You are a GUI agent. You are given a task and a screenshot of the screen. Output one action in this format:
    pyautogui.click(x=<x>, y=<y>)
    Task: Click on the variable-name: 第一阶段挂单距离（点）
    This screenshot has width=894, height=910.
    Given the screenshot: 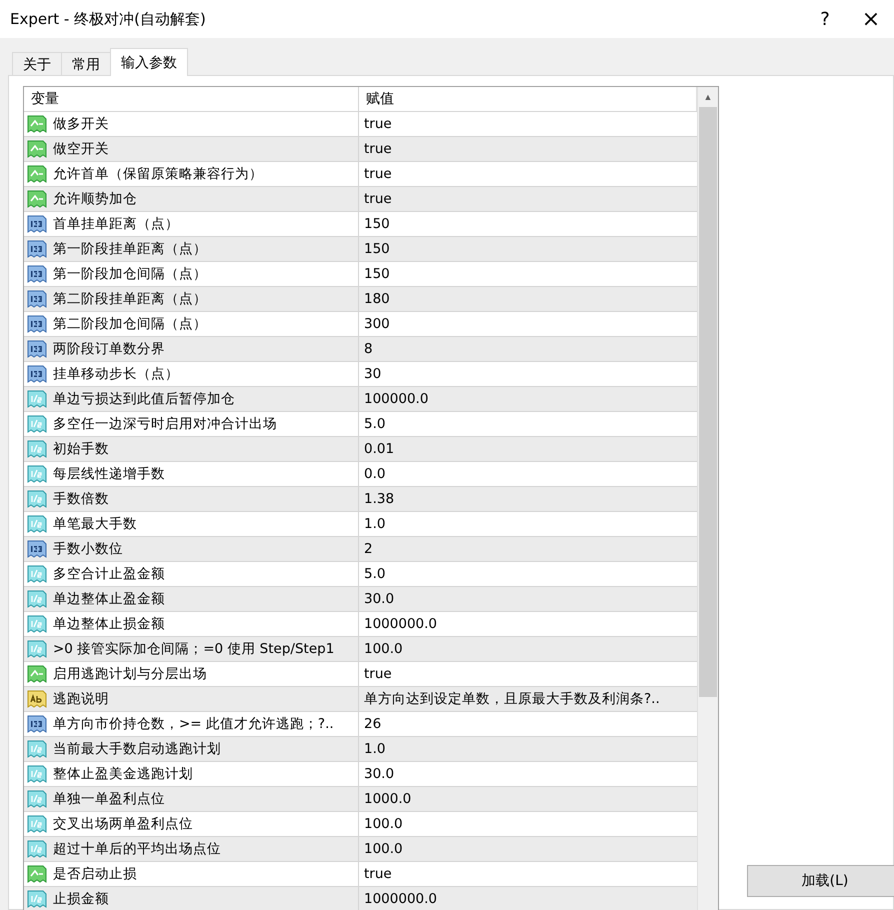 What is the action you would take?
    pyautogui.click(x=130, y=249)
    